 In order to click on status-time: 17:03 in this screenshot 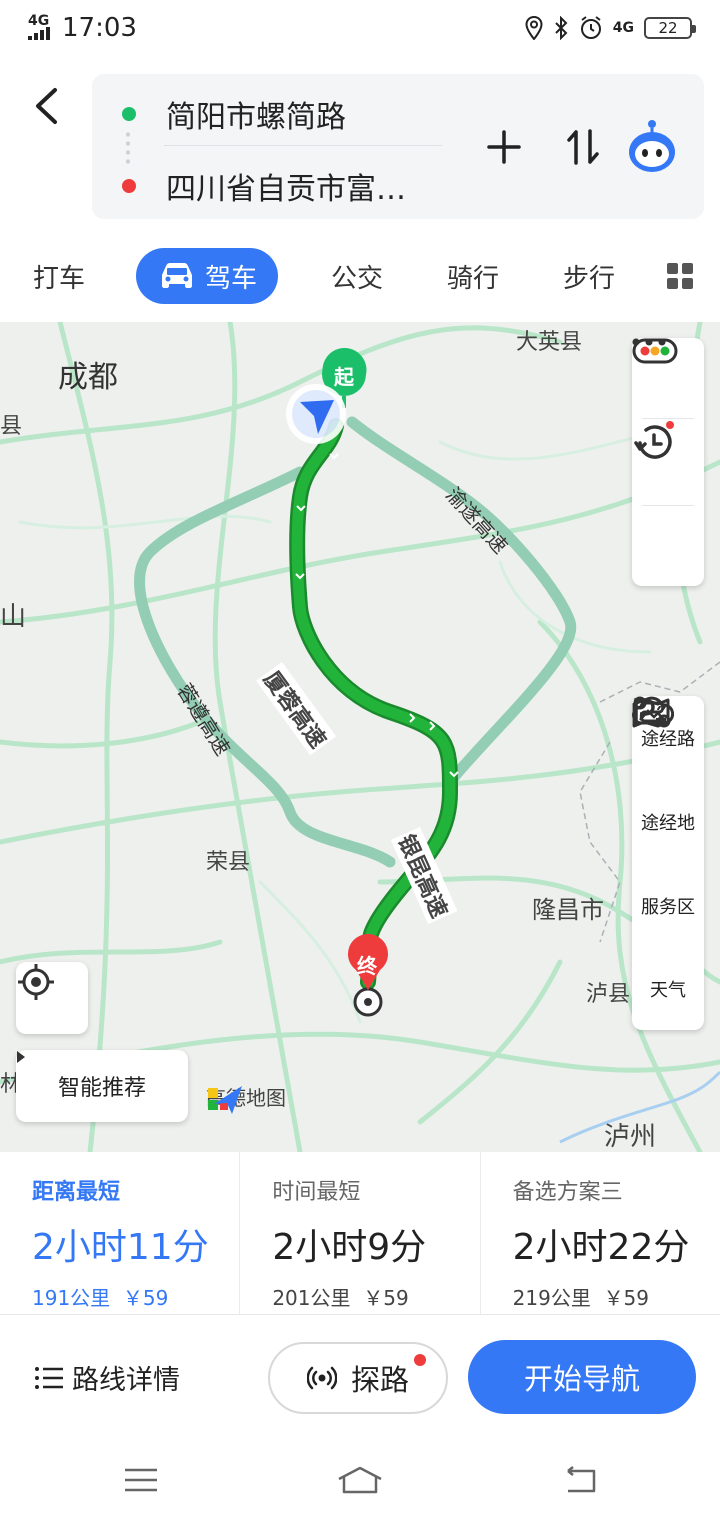, I will do `click(99, 28)`.